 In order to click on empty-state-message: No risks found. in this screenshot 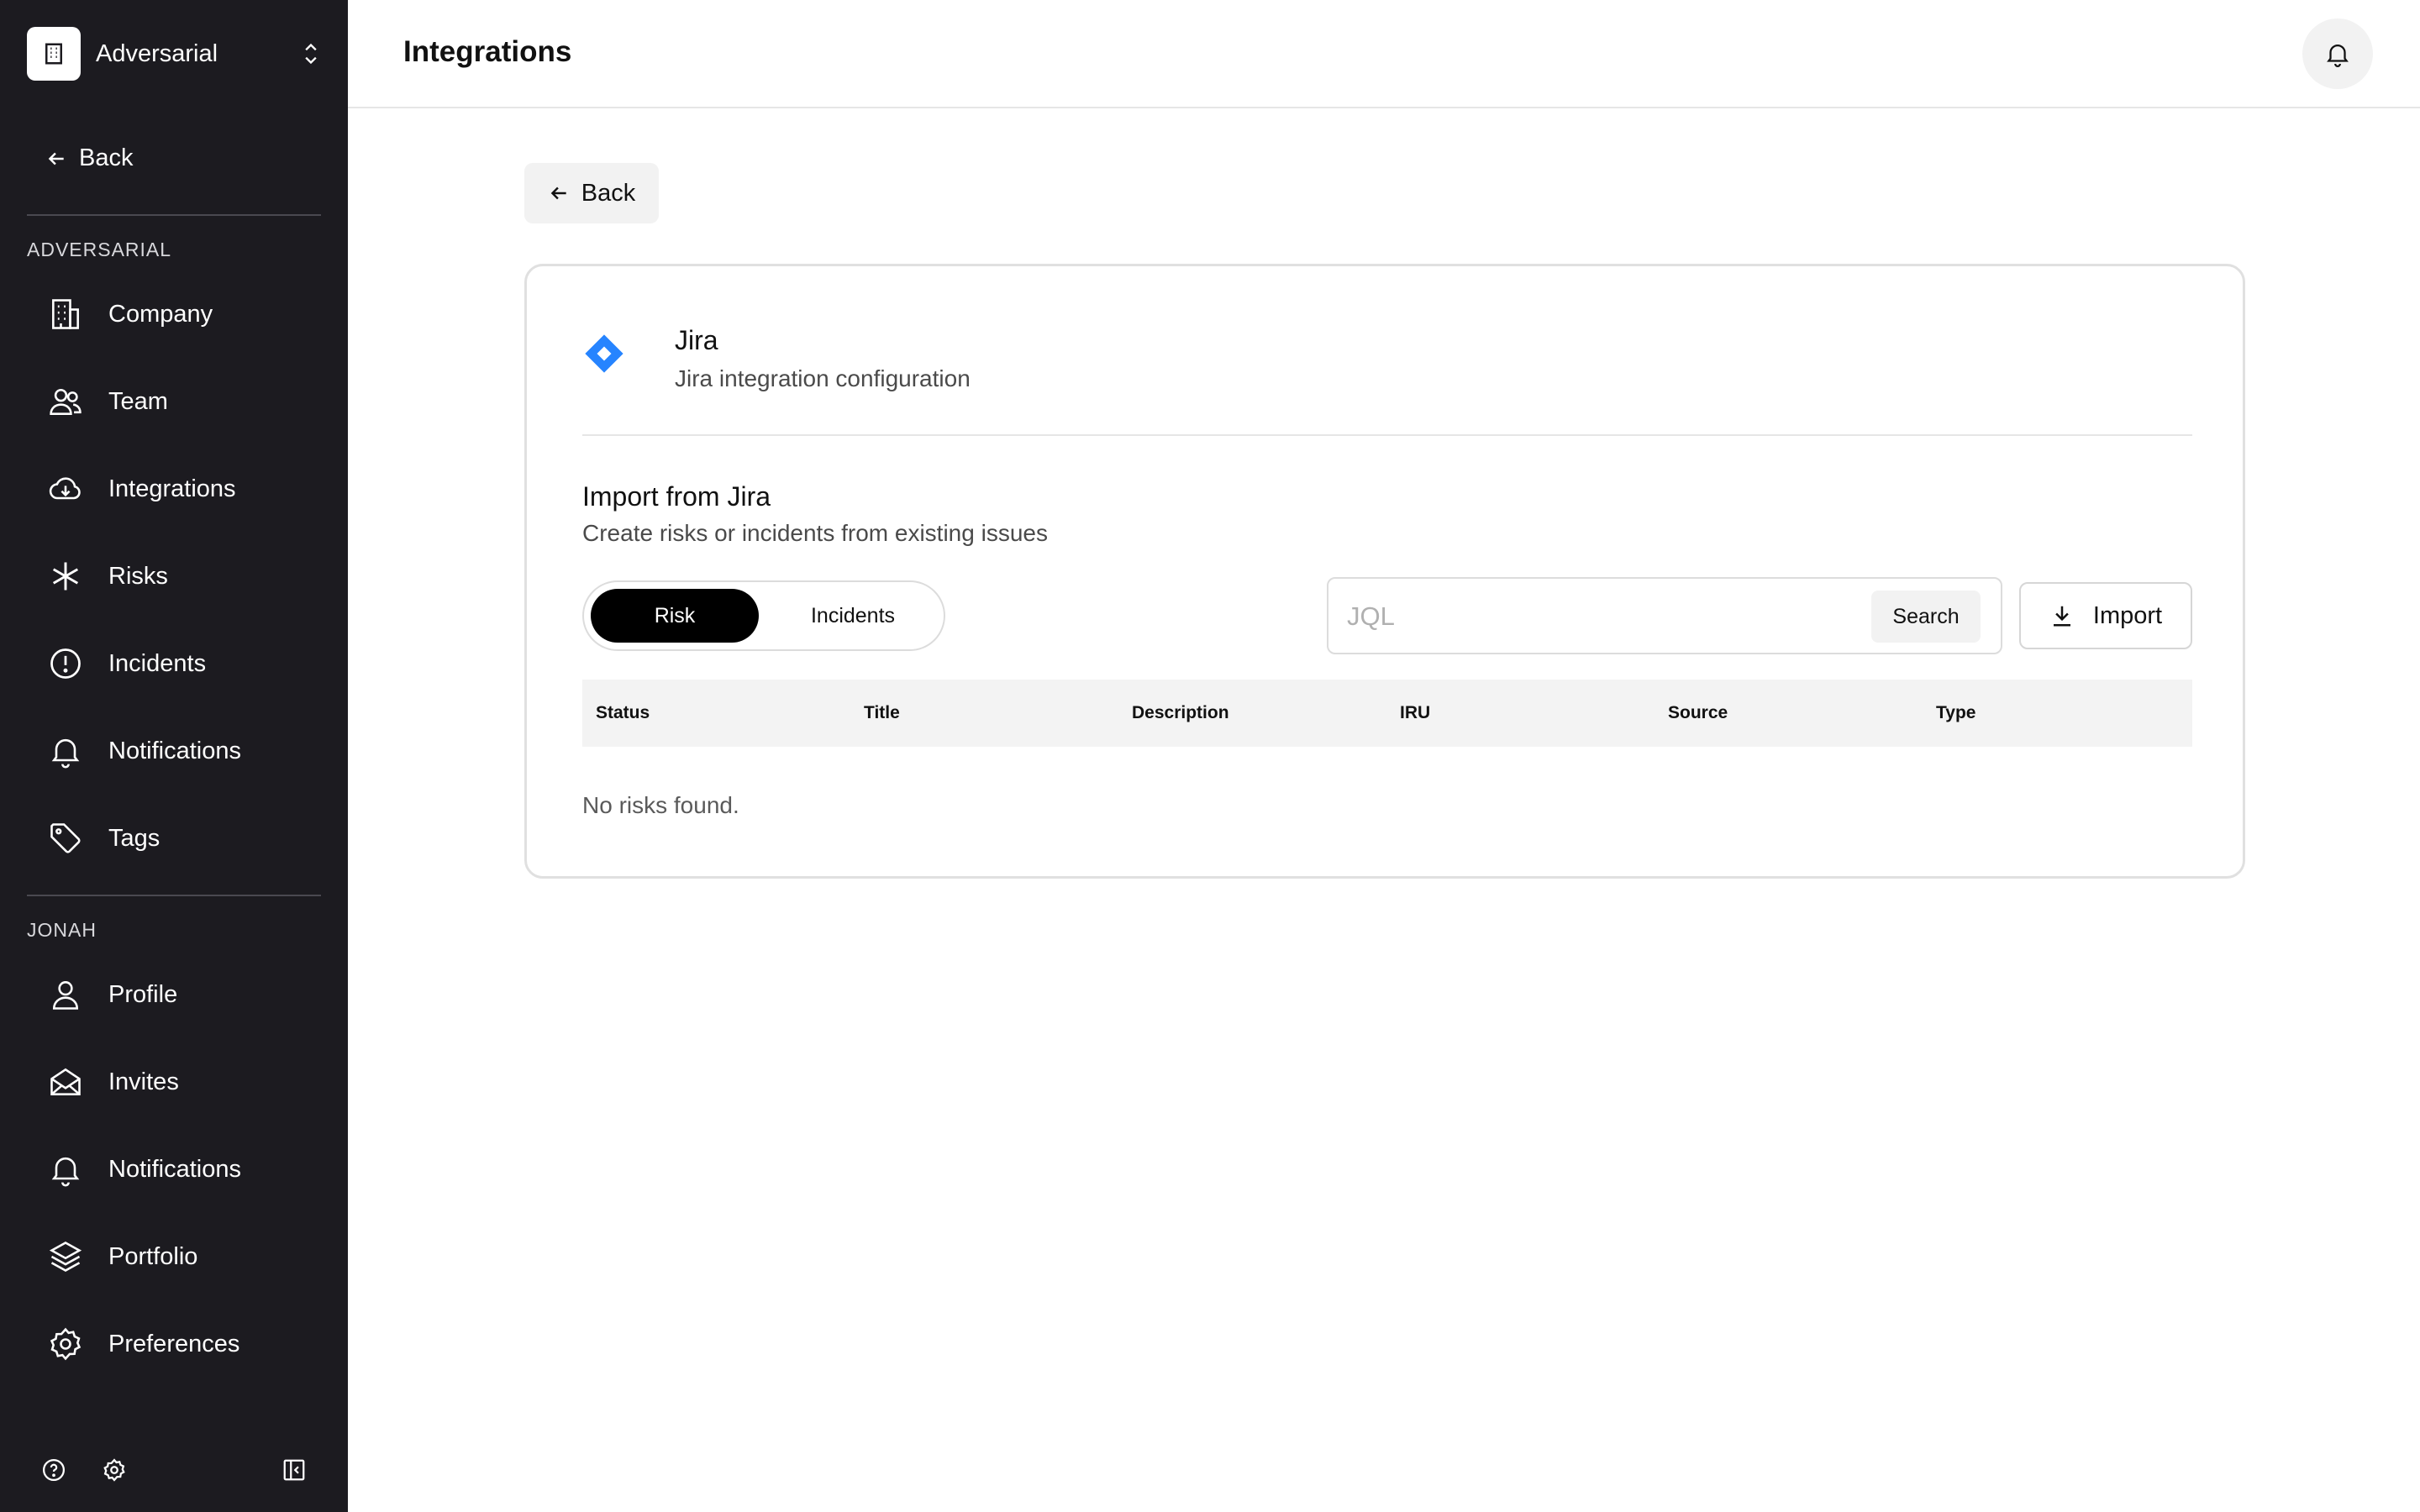, I will do `click(660, 805)`.